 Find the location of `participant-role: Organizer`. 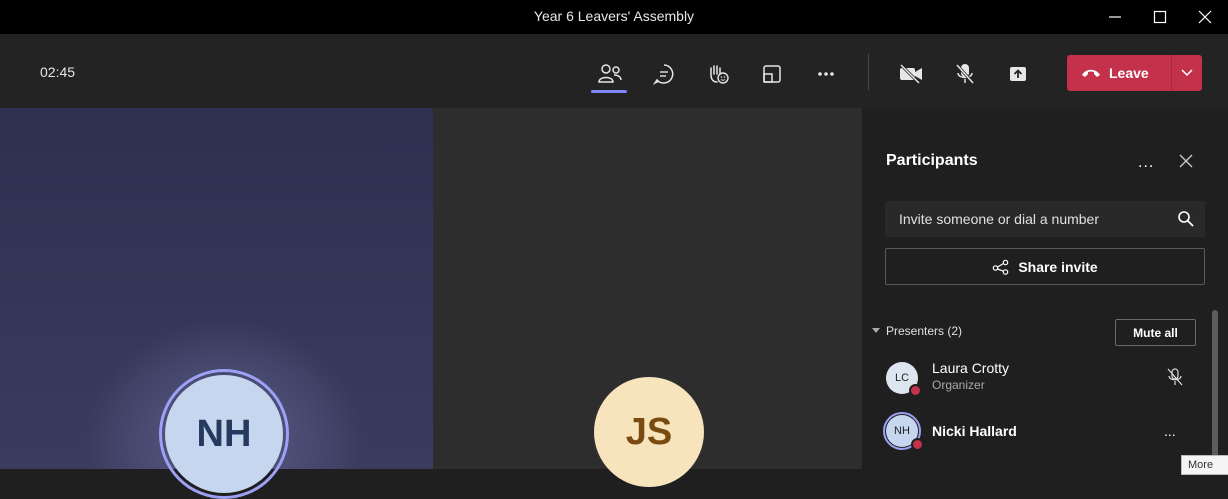

participant-role: Organizer is located at coordinates (958, 385).